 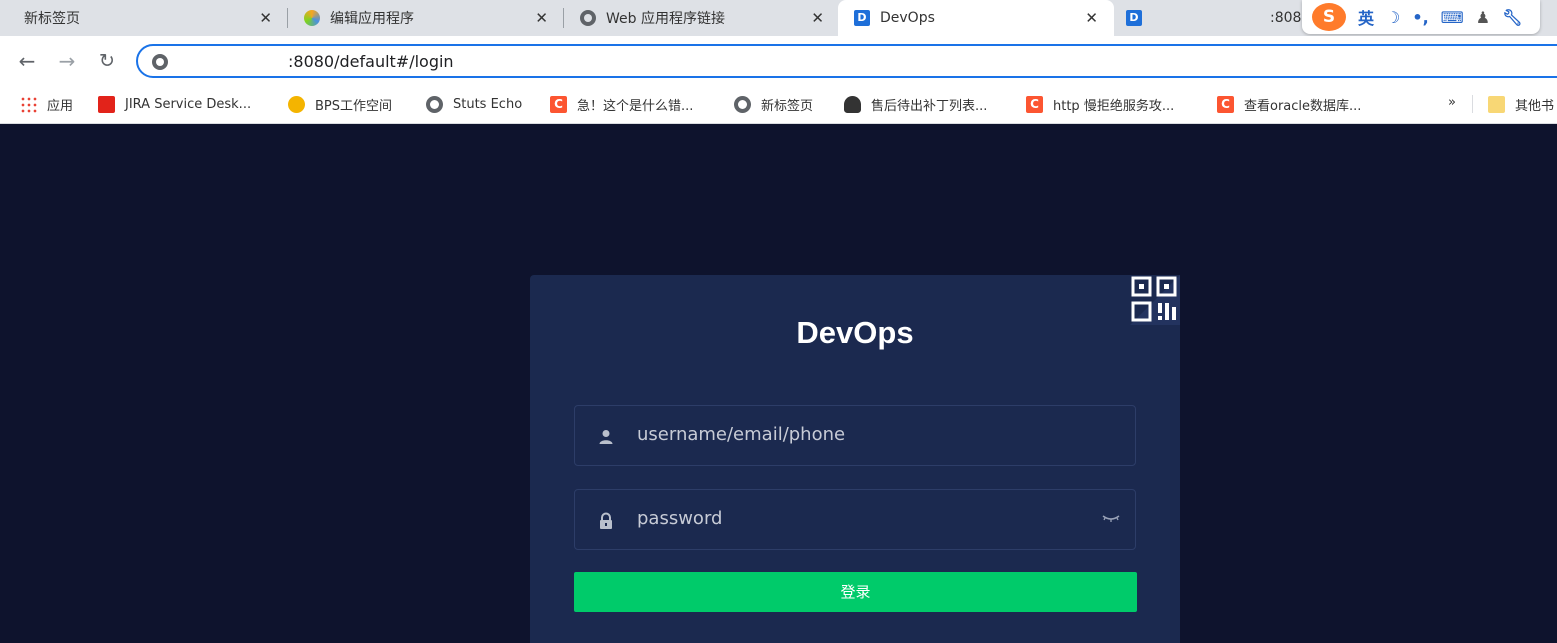 I want to click on person-icon, so click(x=852, y=104).